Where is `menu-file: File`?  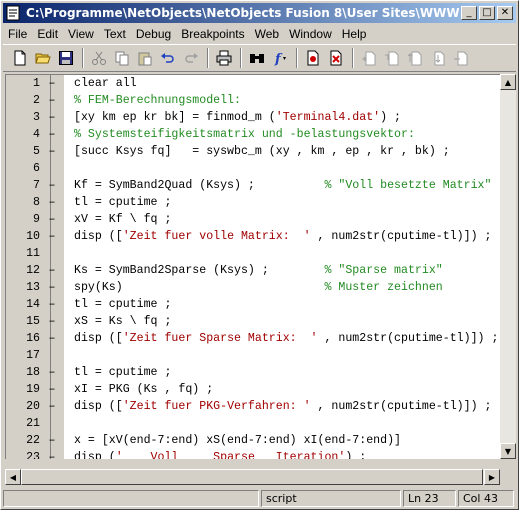
menu-file: File is located at coordinates (17, 34).